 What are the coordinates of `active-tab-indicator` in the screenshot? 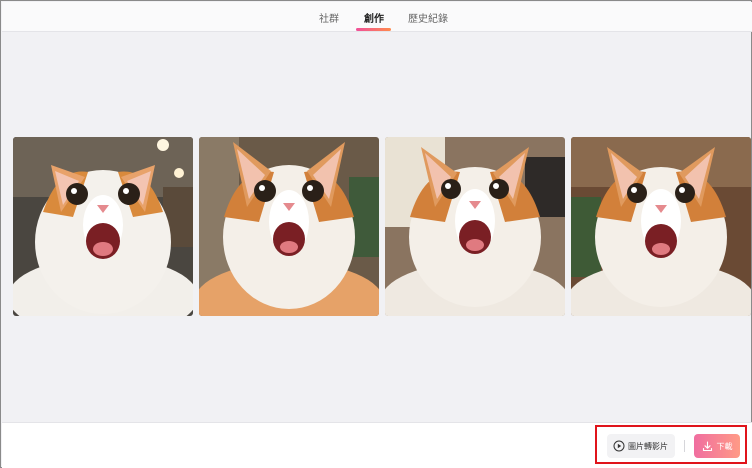 It's located at (373, 29).